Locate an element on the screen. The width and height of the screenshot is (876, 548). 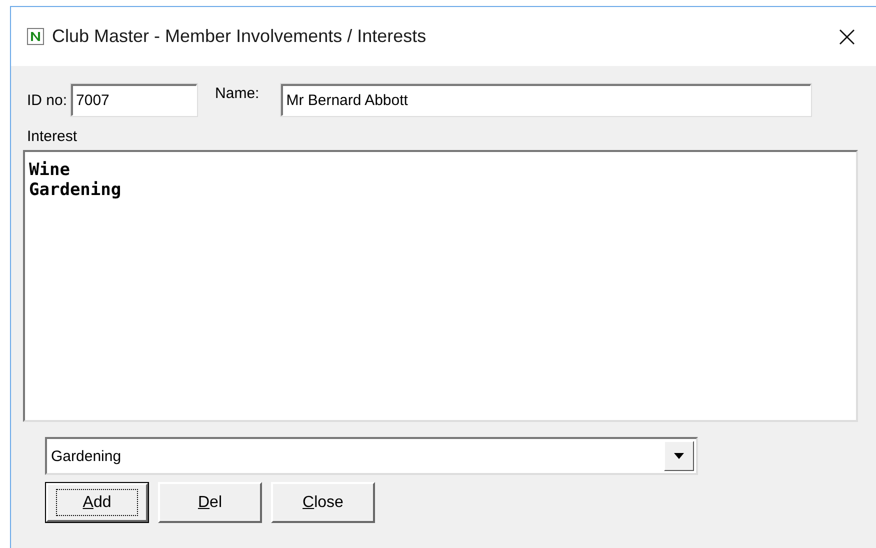
dialog-button: Close is located at coordinates (323, 502).